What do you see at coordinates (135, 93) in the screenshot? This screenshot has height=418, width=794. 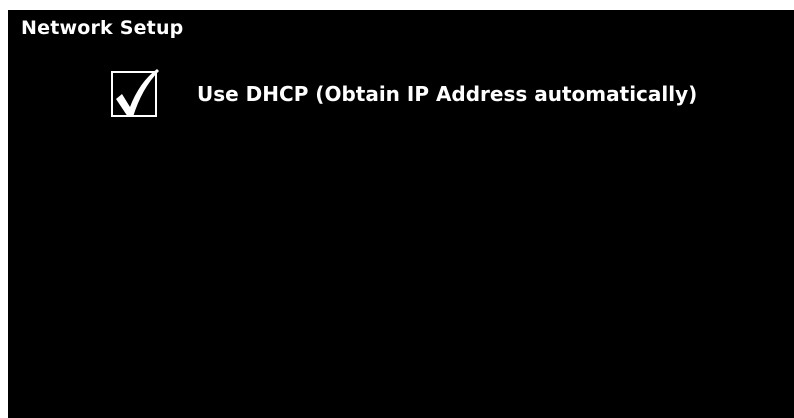 I see `dhcp-checkbox` at bounding box center [135, 93].